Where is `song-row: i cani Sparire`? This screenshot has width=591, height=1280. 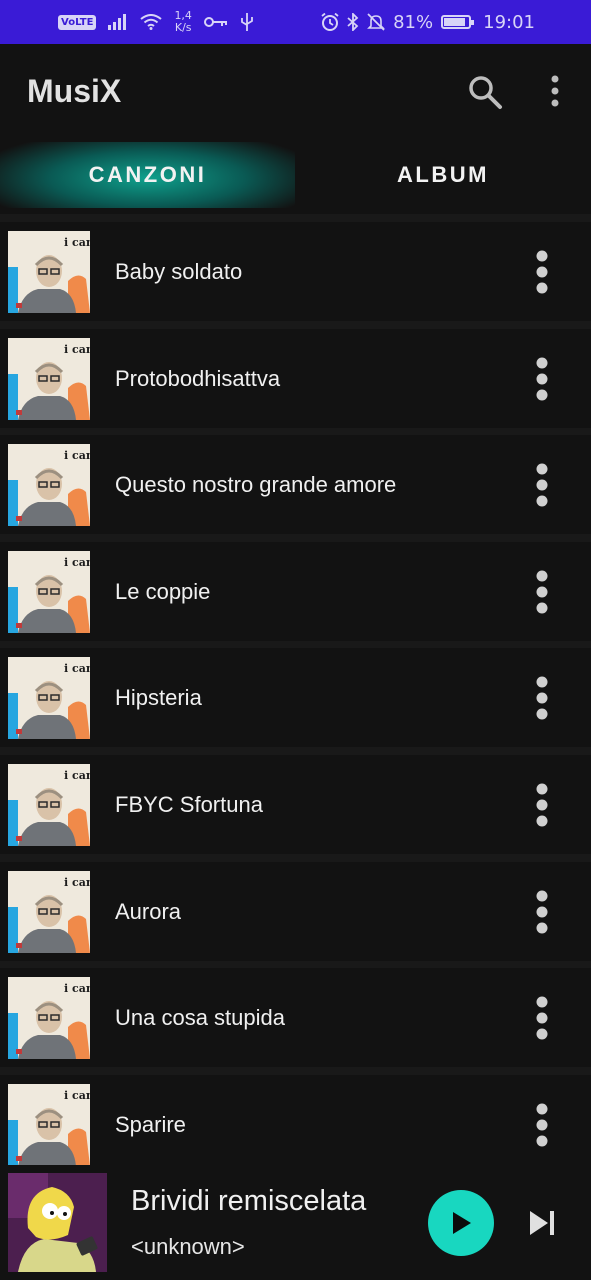
song-row: i cani Sparire is located at coordinates (295, 1124).